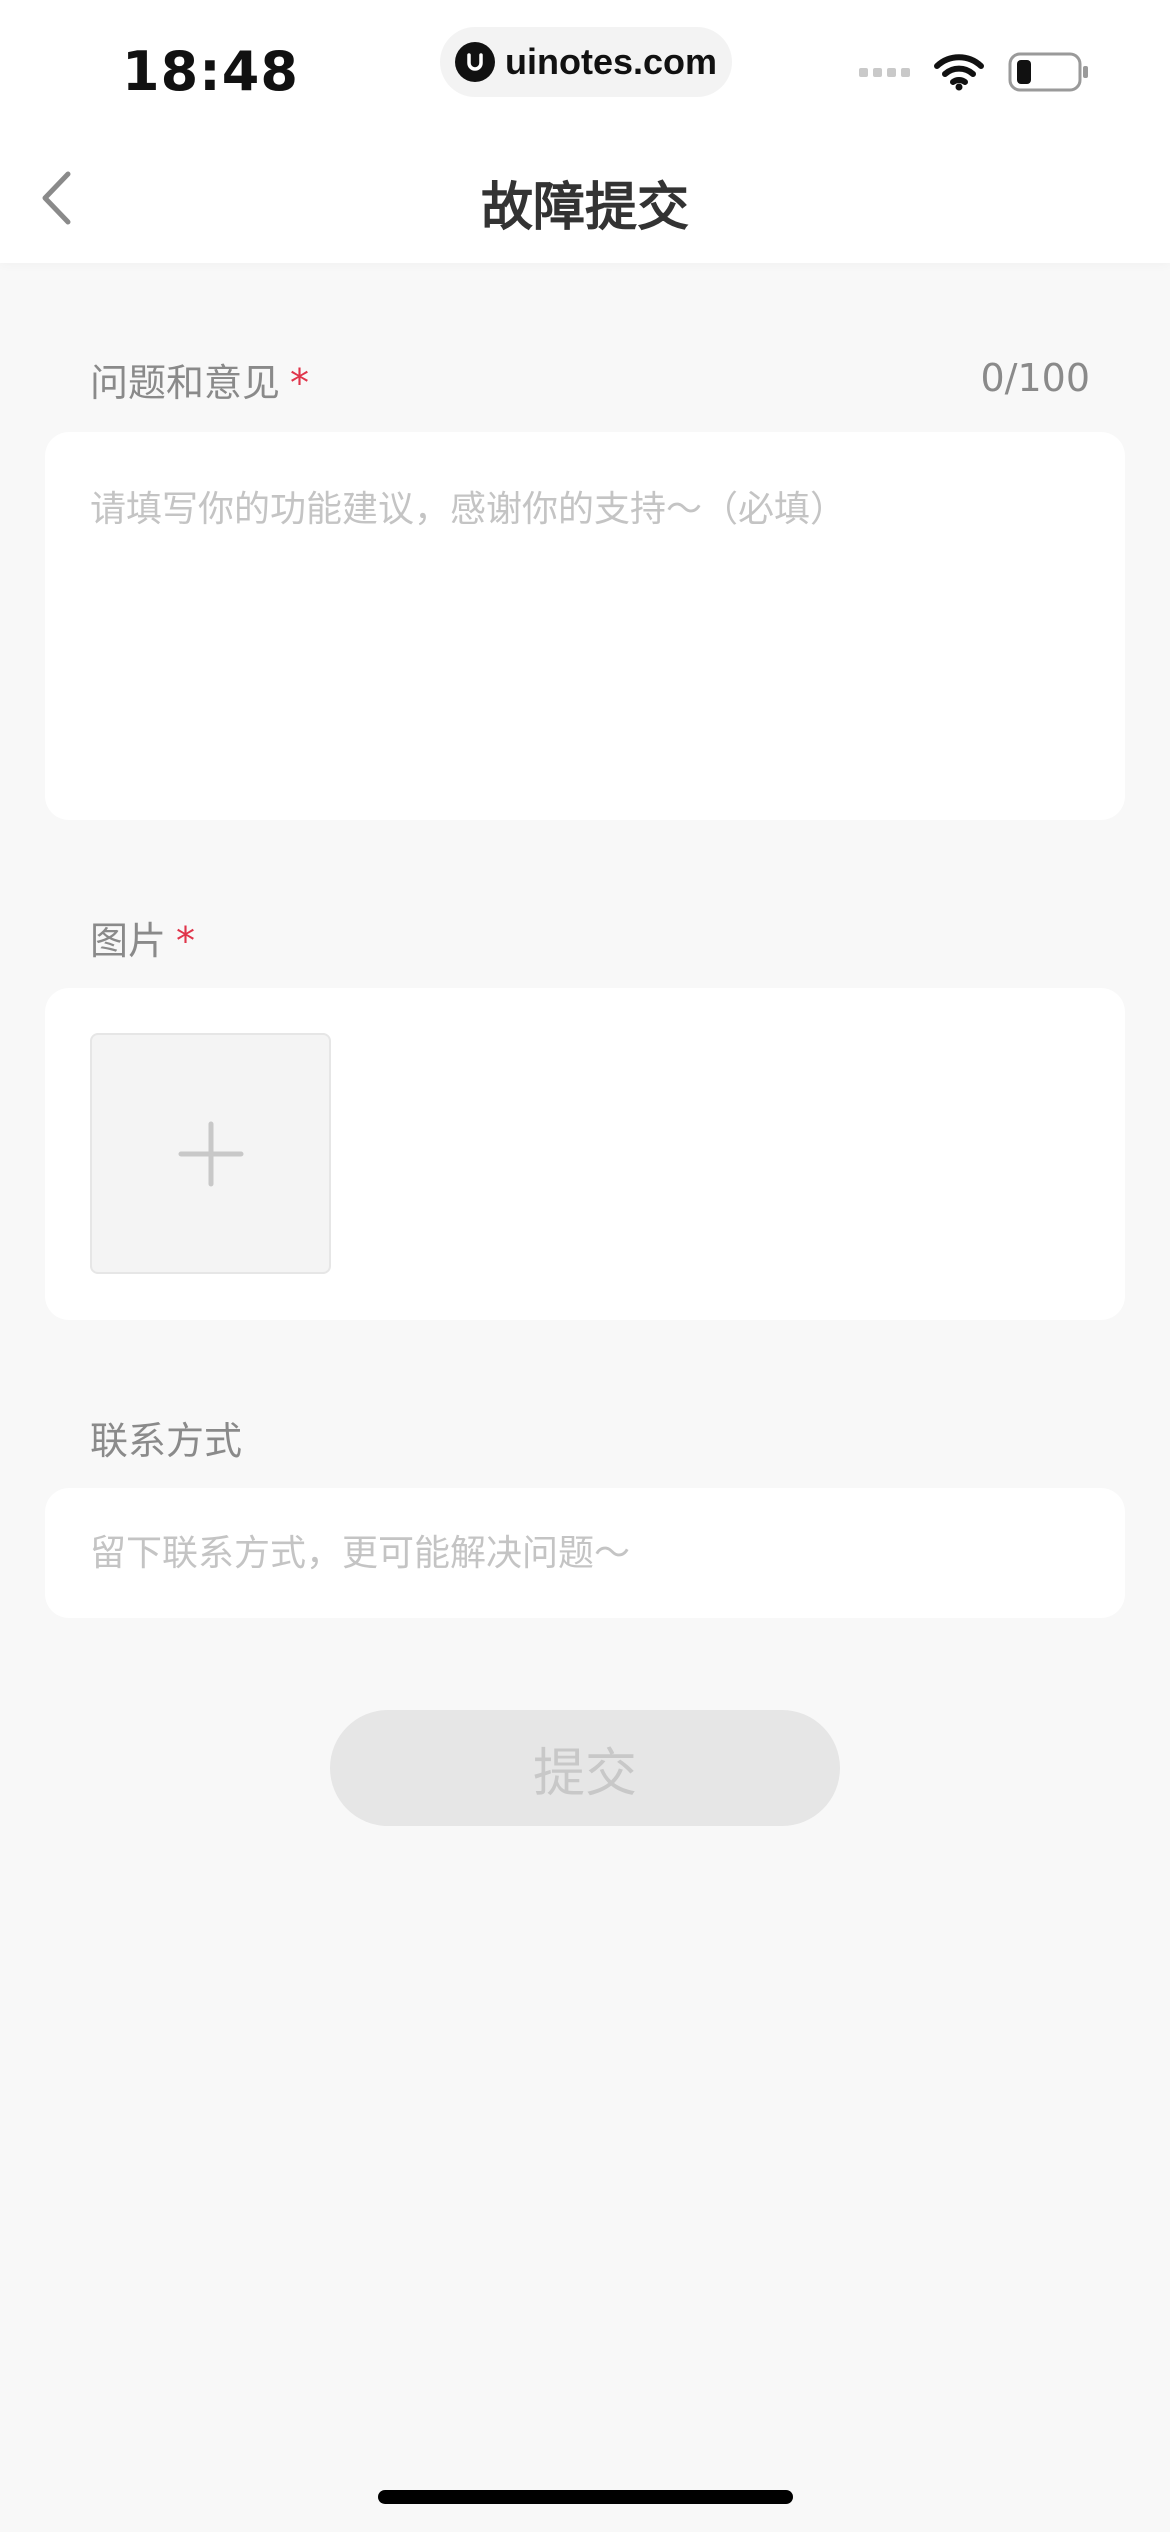  Describe the element at coordinates (166, 1441) in the screenshot. I see `contact-label-text: 联系方式` at that location.